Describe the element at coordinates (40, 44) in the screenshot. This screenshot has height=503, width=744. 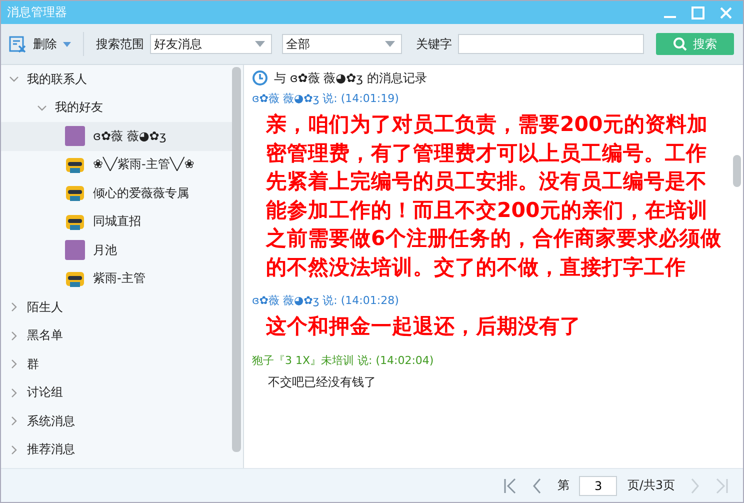
I see `delete-button: 删除` at that location.